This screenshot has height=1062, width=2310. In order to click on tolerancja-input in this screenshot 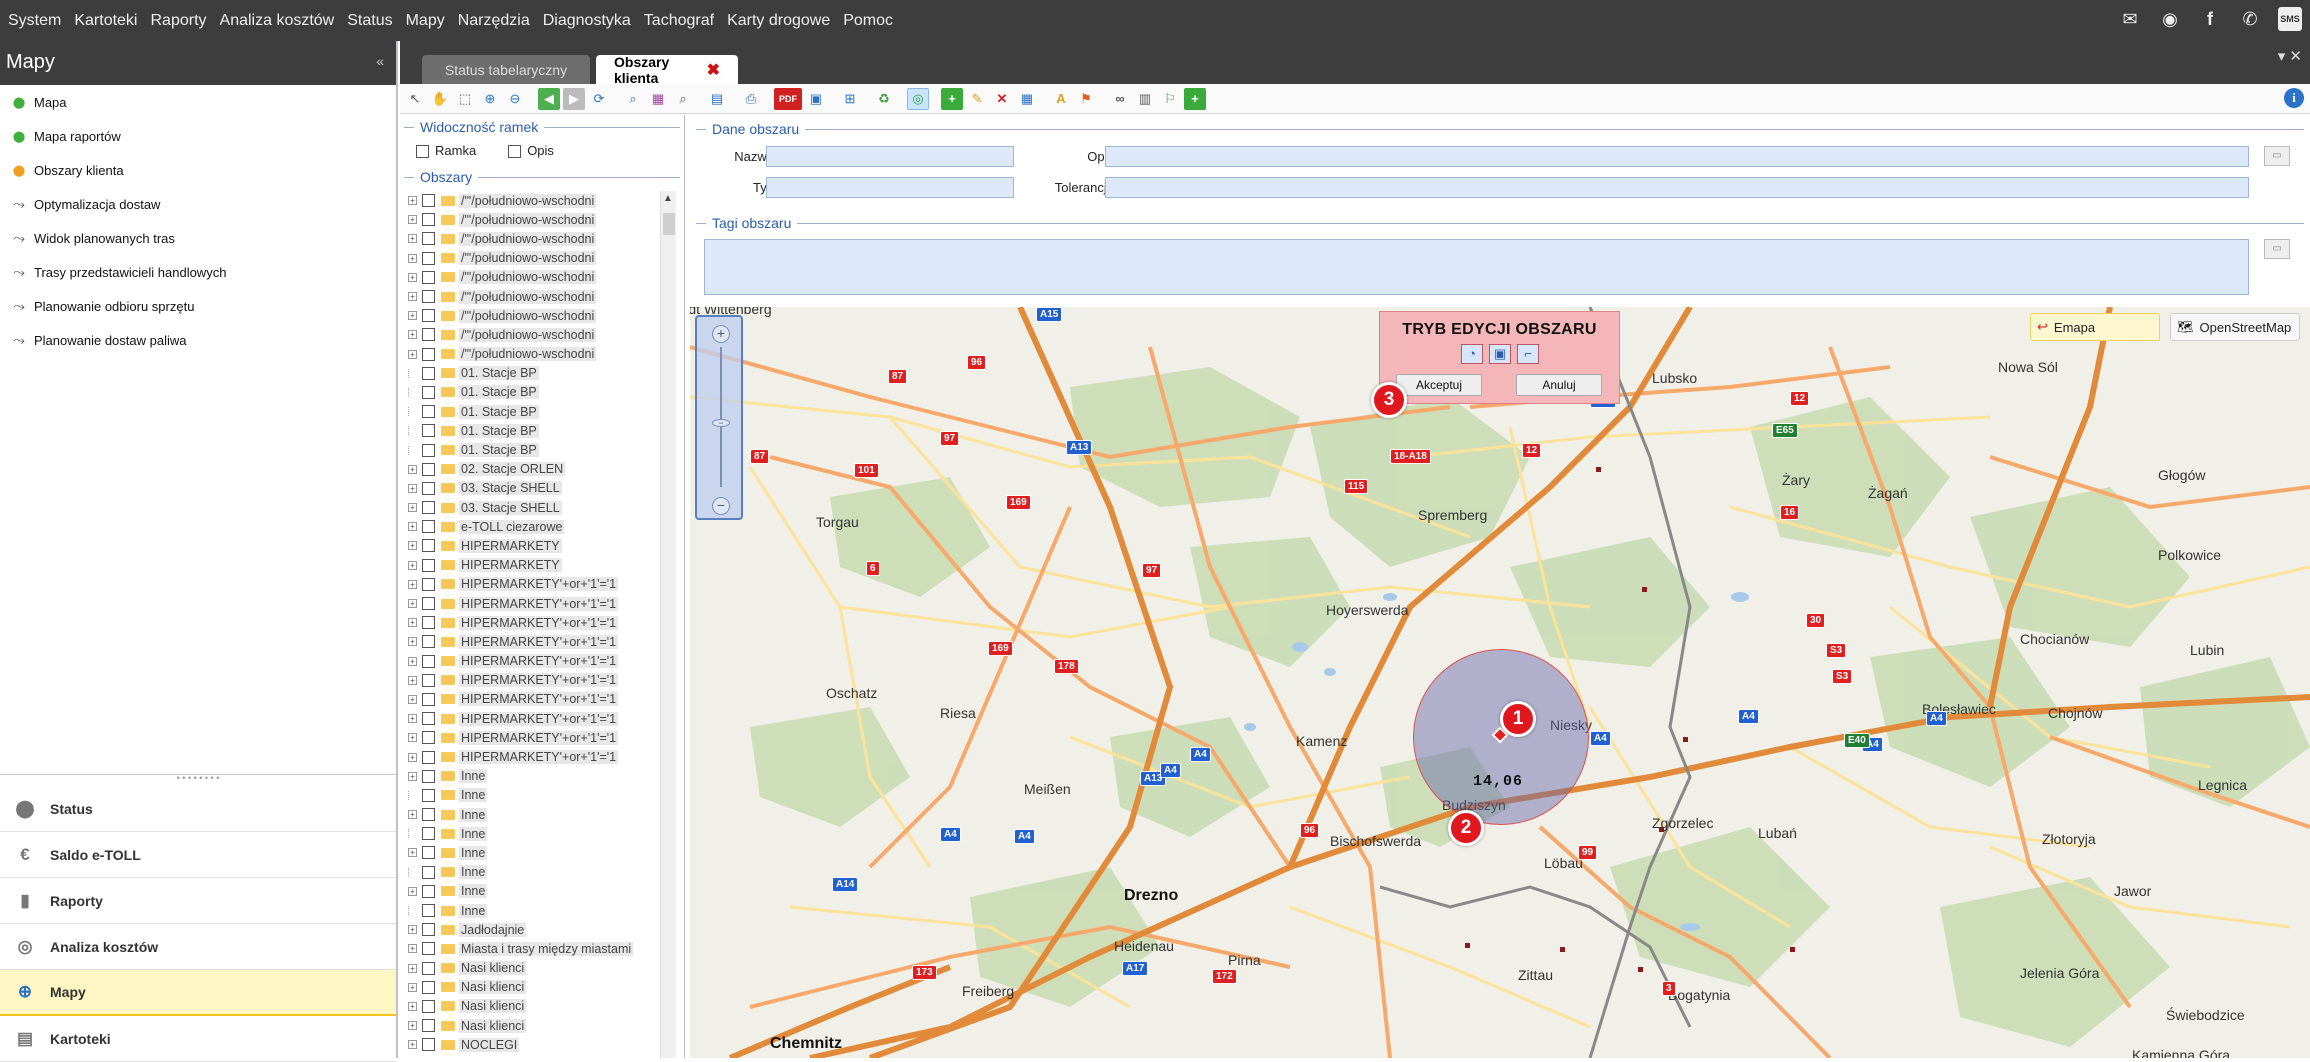, I will do `click(1677, 187)`.